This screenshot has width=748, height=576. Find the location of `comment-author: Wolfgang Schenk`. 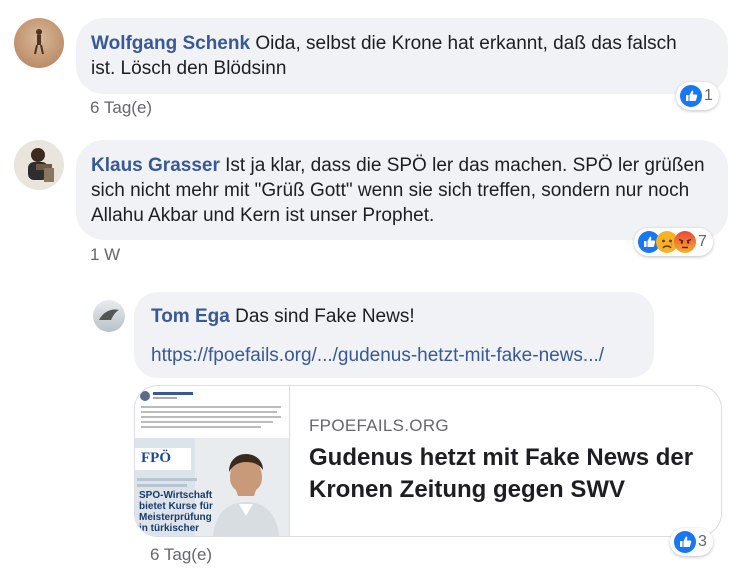

comment-author: Wolfgang Schenk is located at coordinates (170, 43).